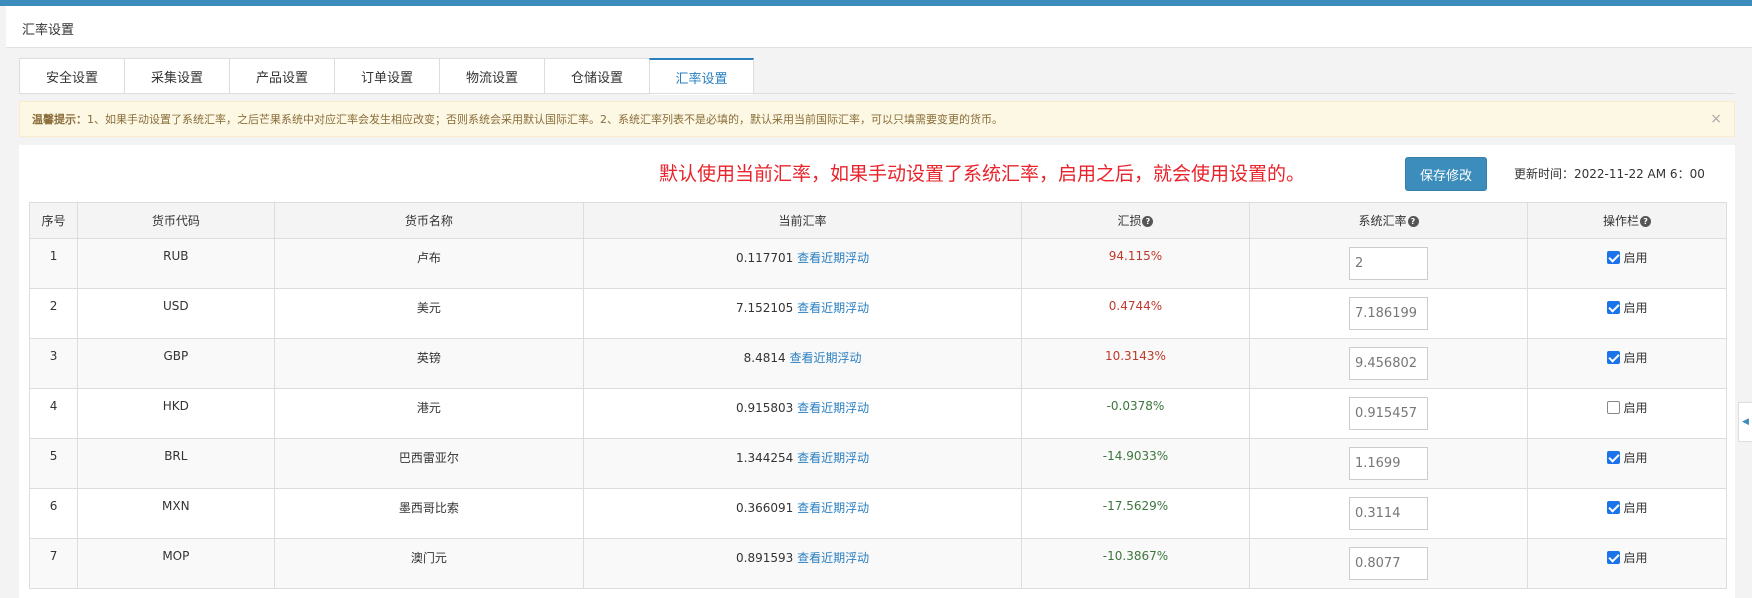  I want to click on cell-code: RUB, so click(176, 263).